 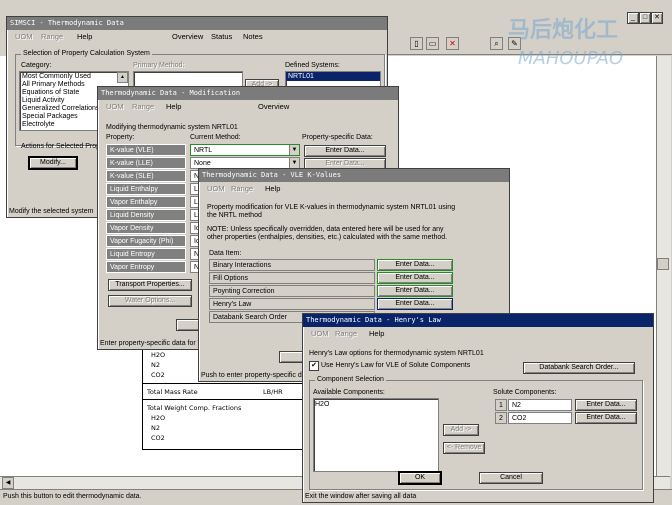 I want to click on defined-system-item: NRTL01, so click(x=333, y=76).